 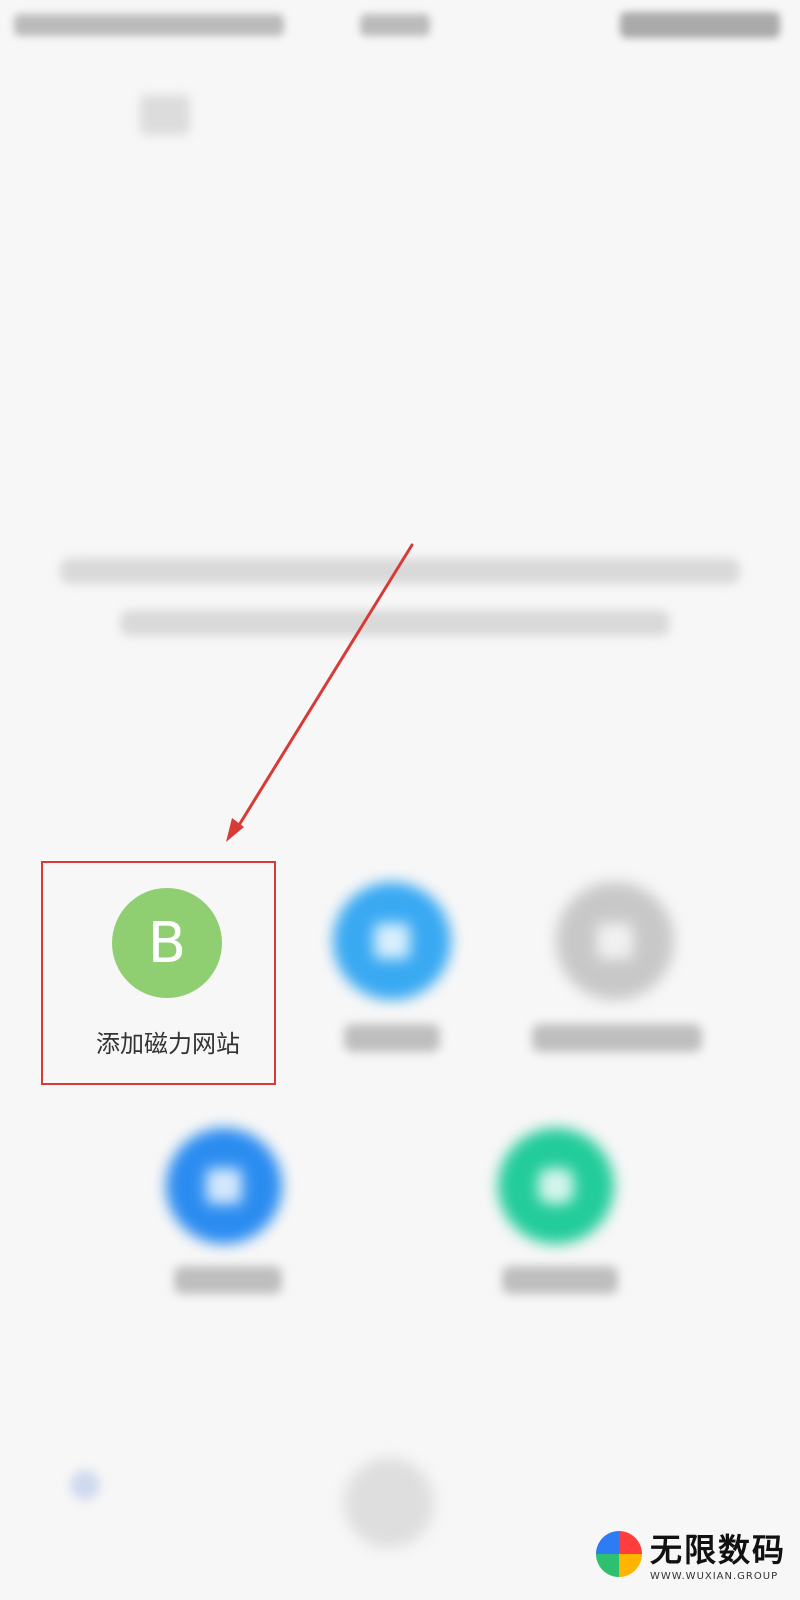 What do you see at coordinates (395, 25) in the screenshot?
I see `status-time` at bounding box center [395, 25].